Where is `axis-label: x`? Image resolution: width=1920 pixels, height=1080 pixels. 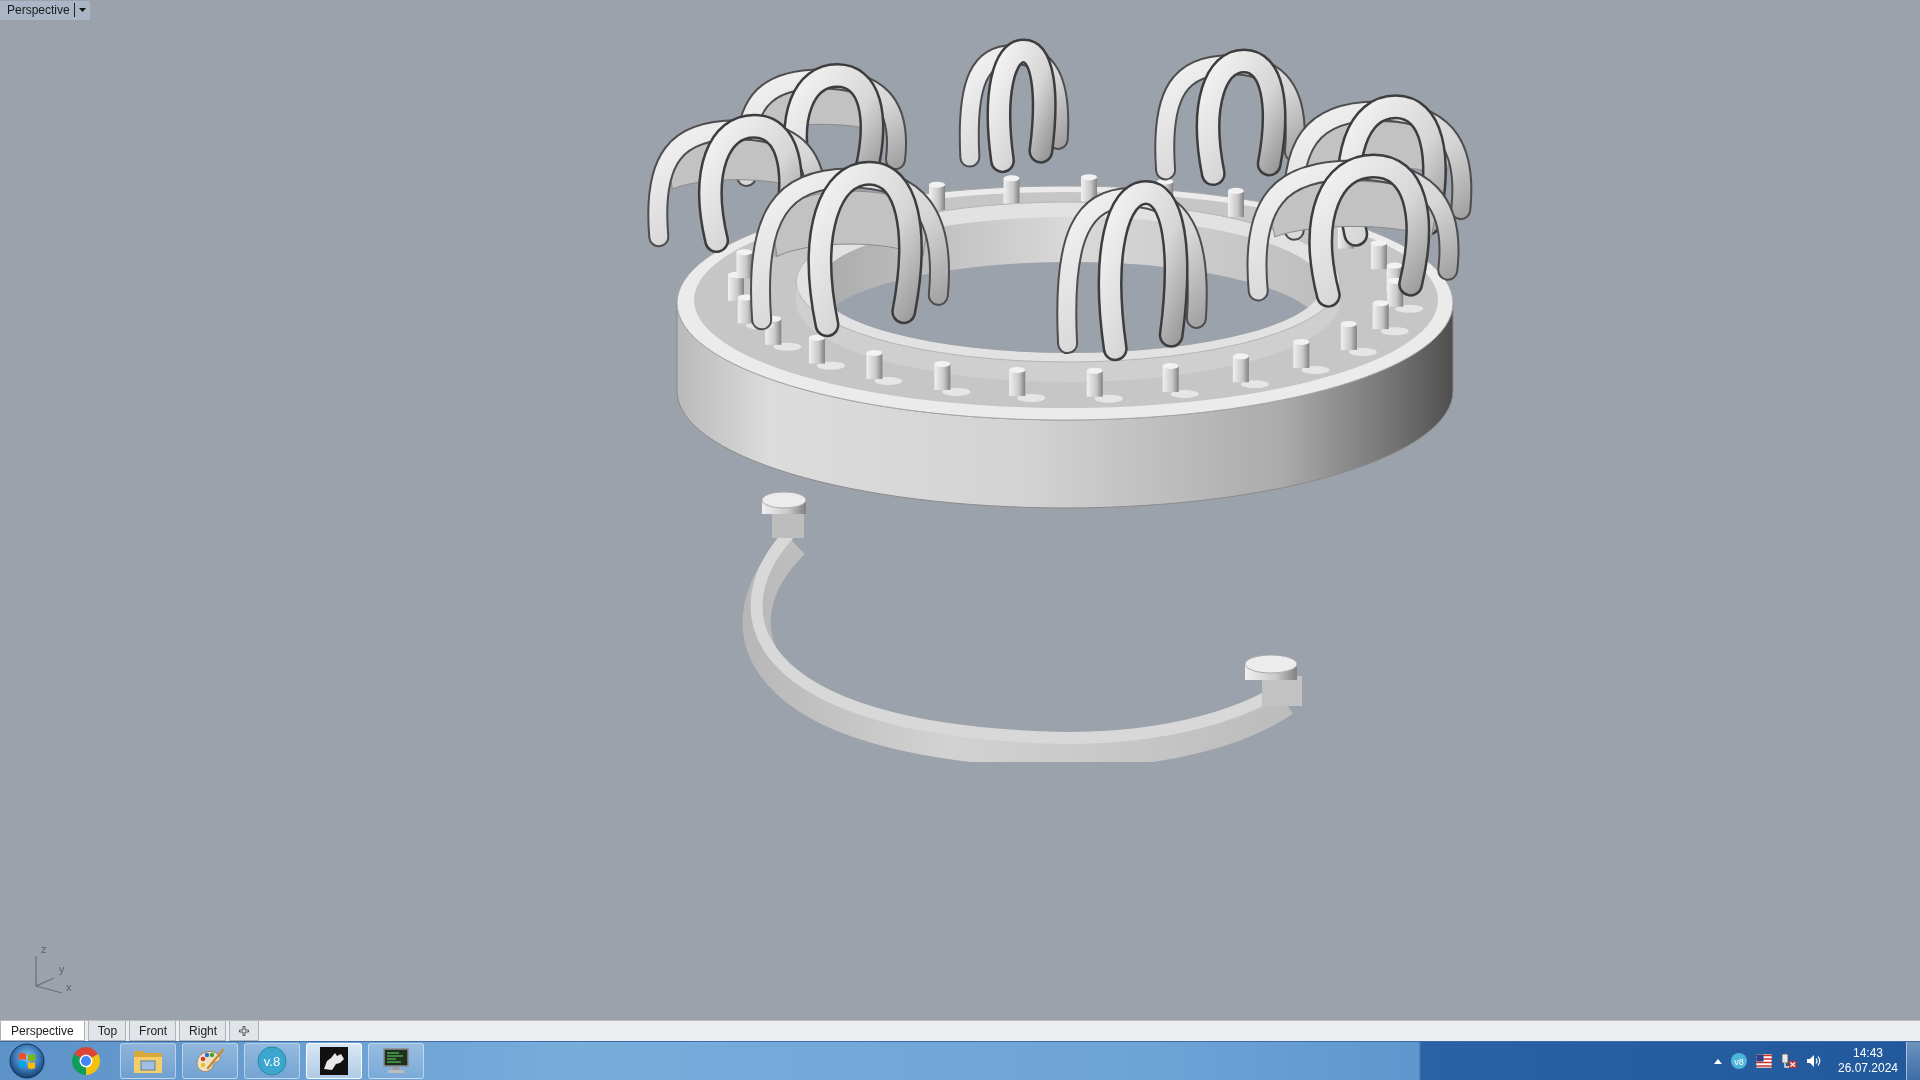
axis-label: x is located at coordinates (69, 987).